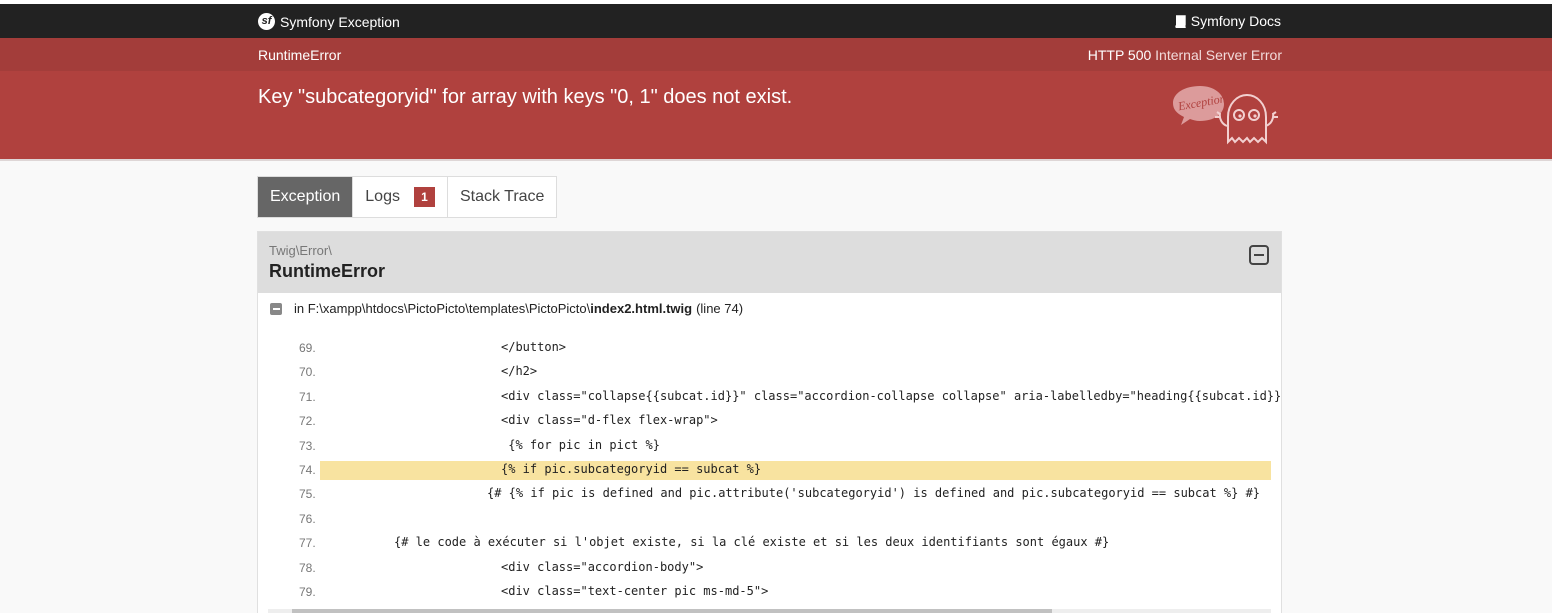 This screenshot has width=1552, height=613. What do you see at coordinates (769, 262) in the screenshot?
I see `trace-header: Twig\Error\ RuntimeError` at bounding box center [769, 262].